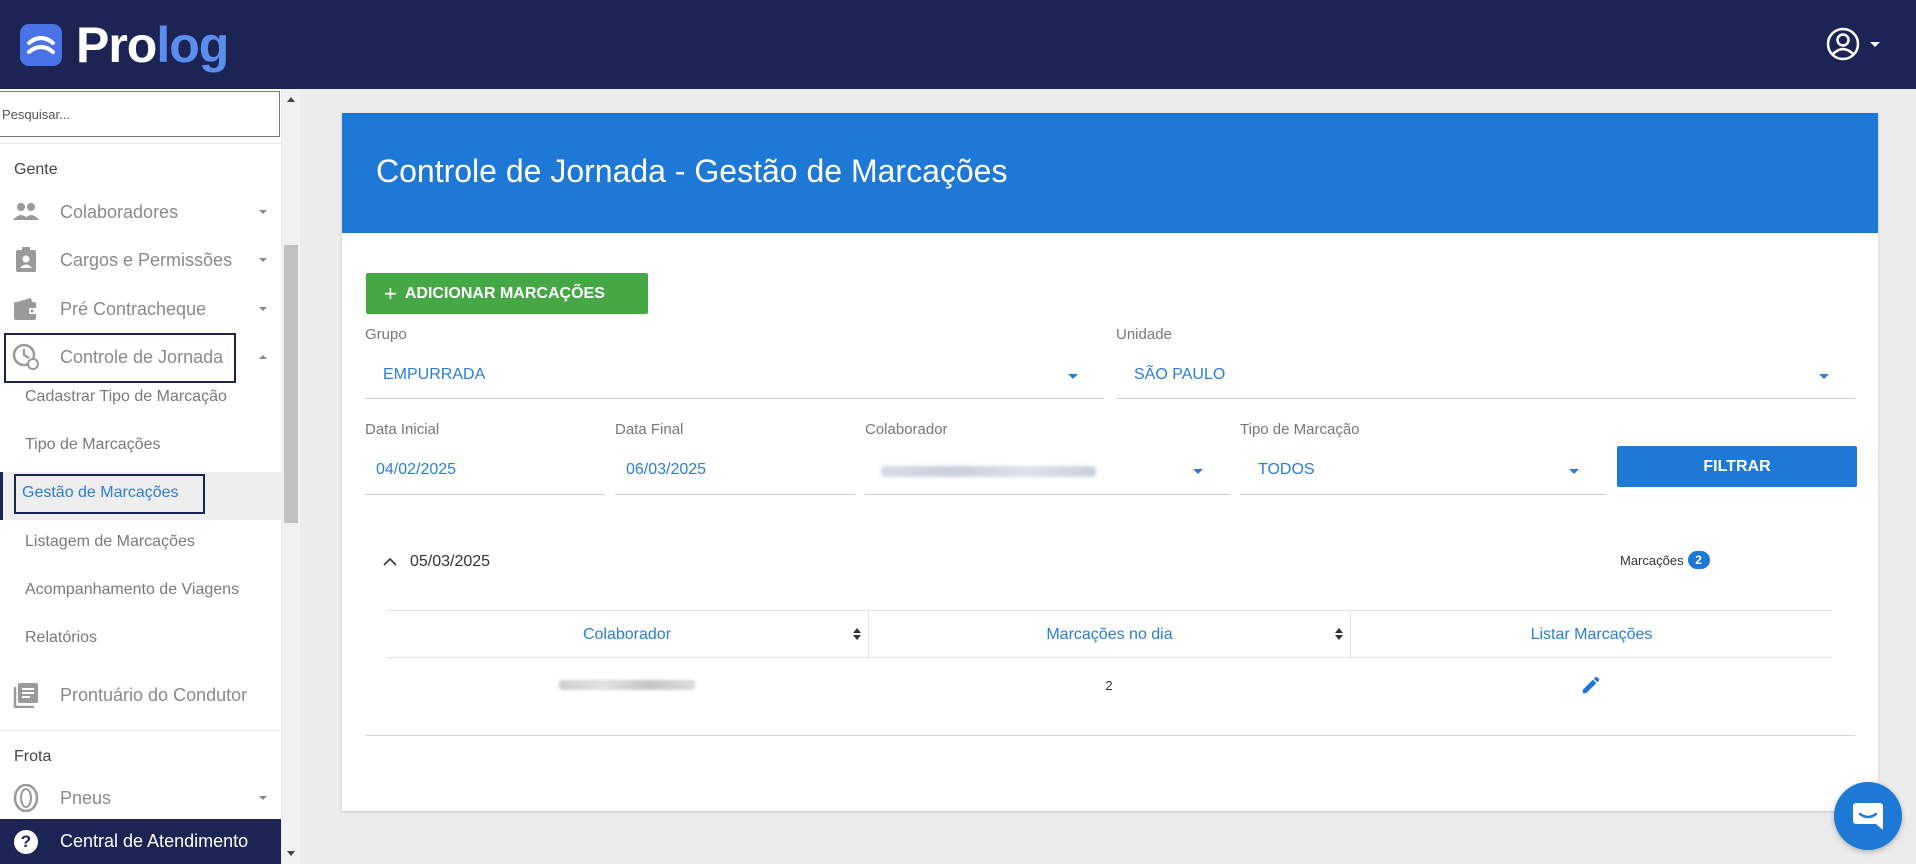 The width and height of the screenshot is (1916, 864). What do you see at coordinates (110, 542) in the screenshot?
I see `sidebar-subitem-listagem-marcacoes: Listagem de Marcações` at bounding box center [110, 542].